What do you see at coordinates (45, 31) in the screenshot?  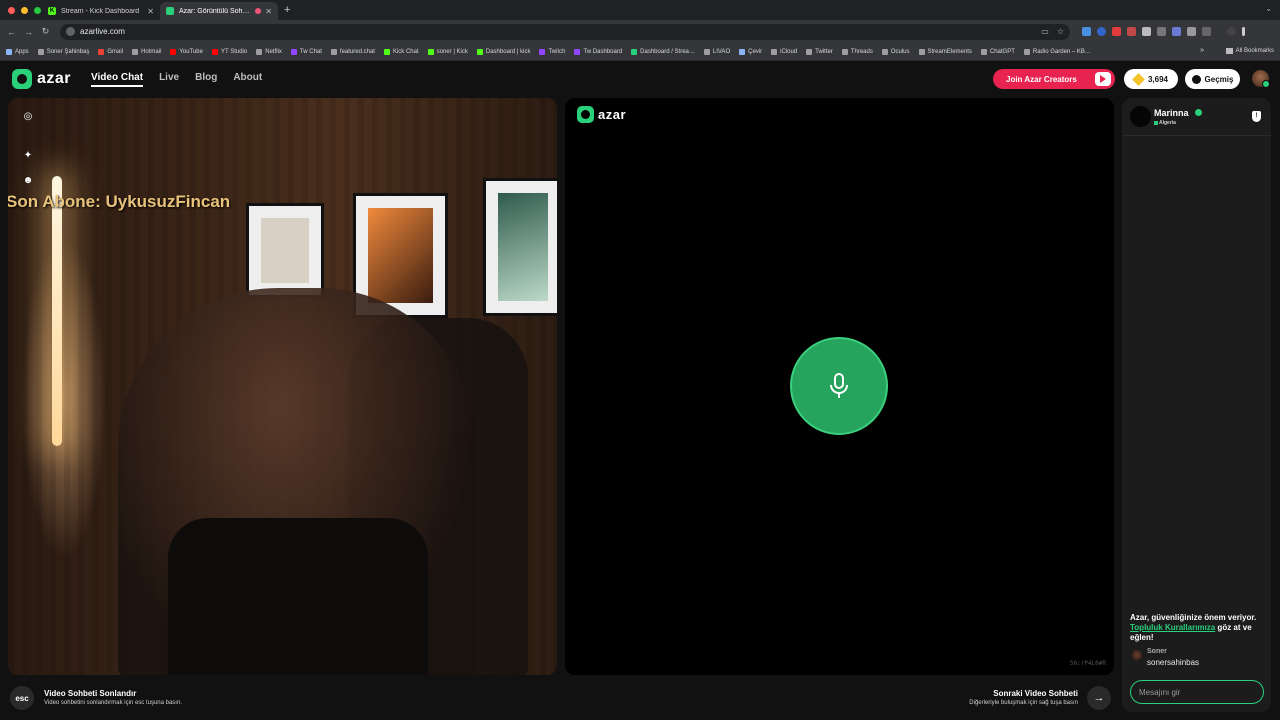 I see `reload-button: ↻` at bounding box center [45, 31].